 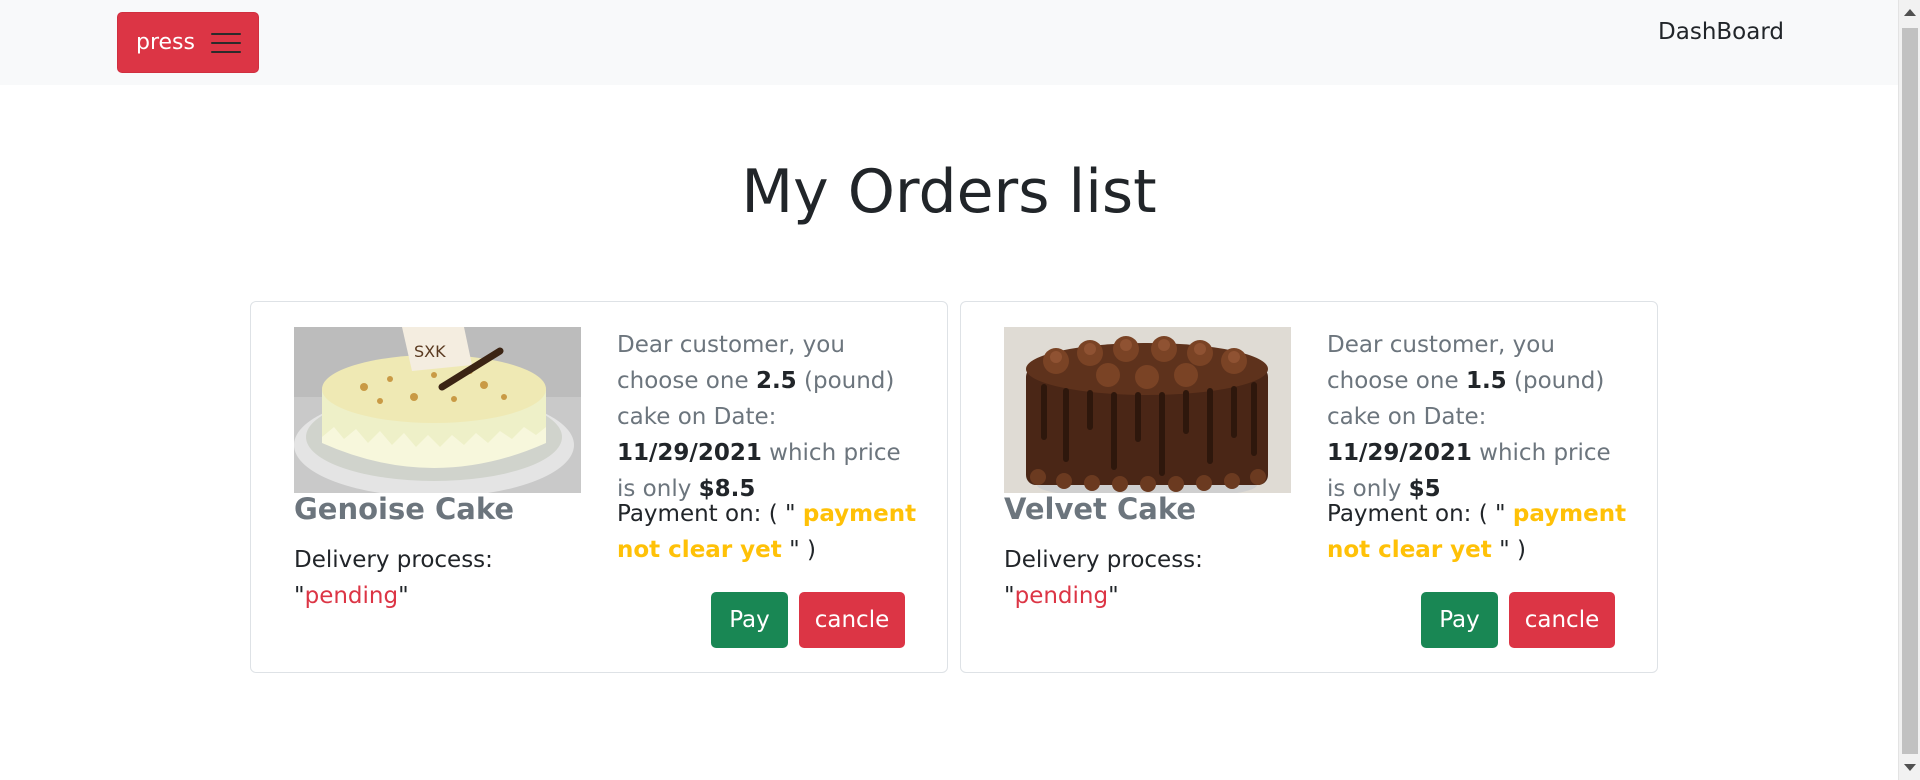 What do you see at coordinates (1100, 509) in the screenshot?
I see `cake-name: Velvet Cake` at bounding box center [1100, 509].